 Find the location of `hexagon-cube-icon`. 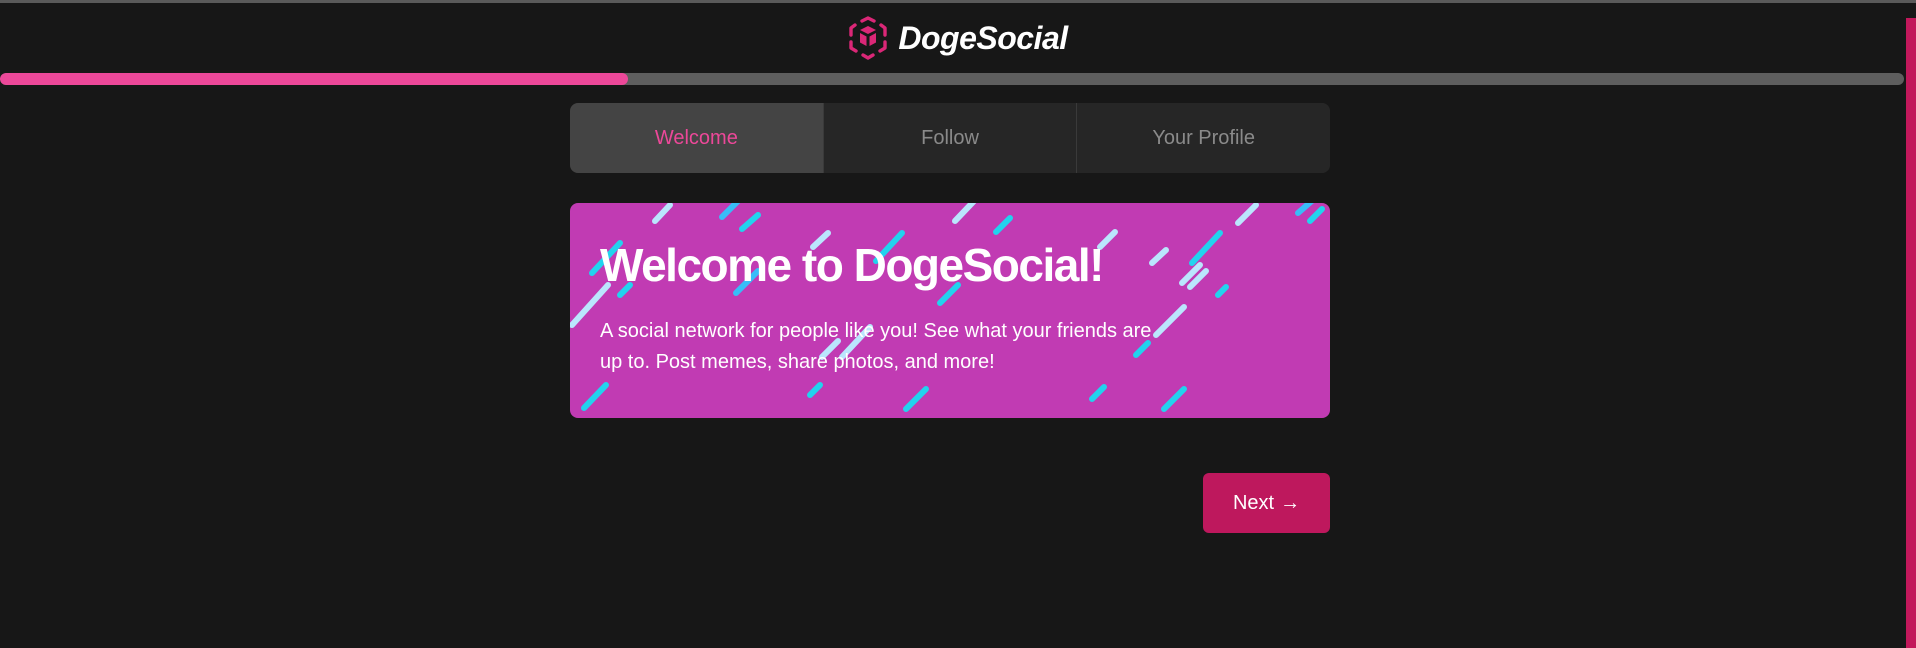

hexagon-cube-icon is located at coordinates (868, 38).